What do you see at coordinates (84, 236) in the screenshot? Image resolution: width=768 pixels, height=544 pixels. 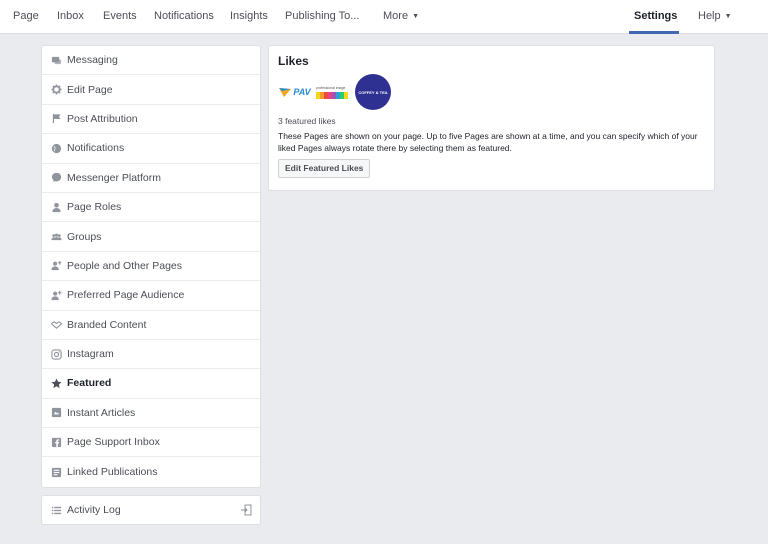 I see `sidebar-item-label: Groups` at bounding box center [84, 236].